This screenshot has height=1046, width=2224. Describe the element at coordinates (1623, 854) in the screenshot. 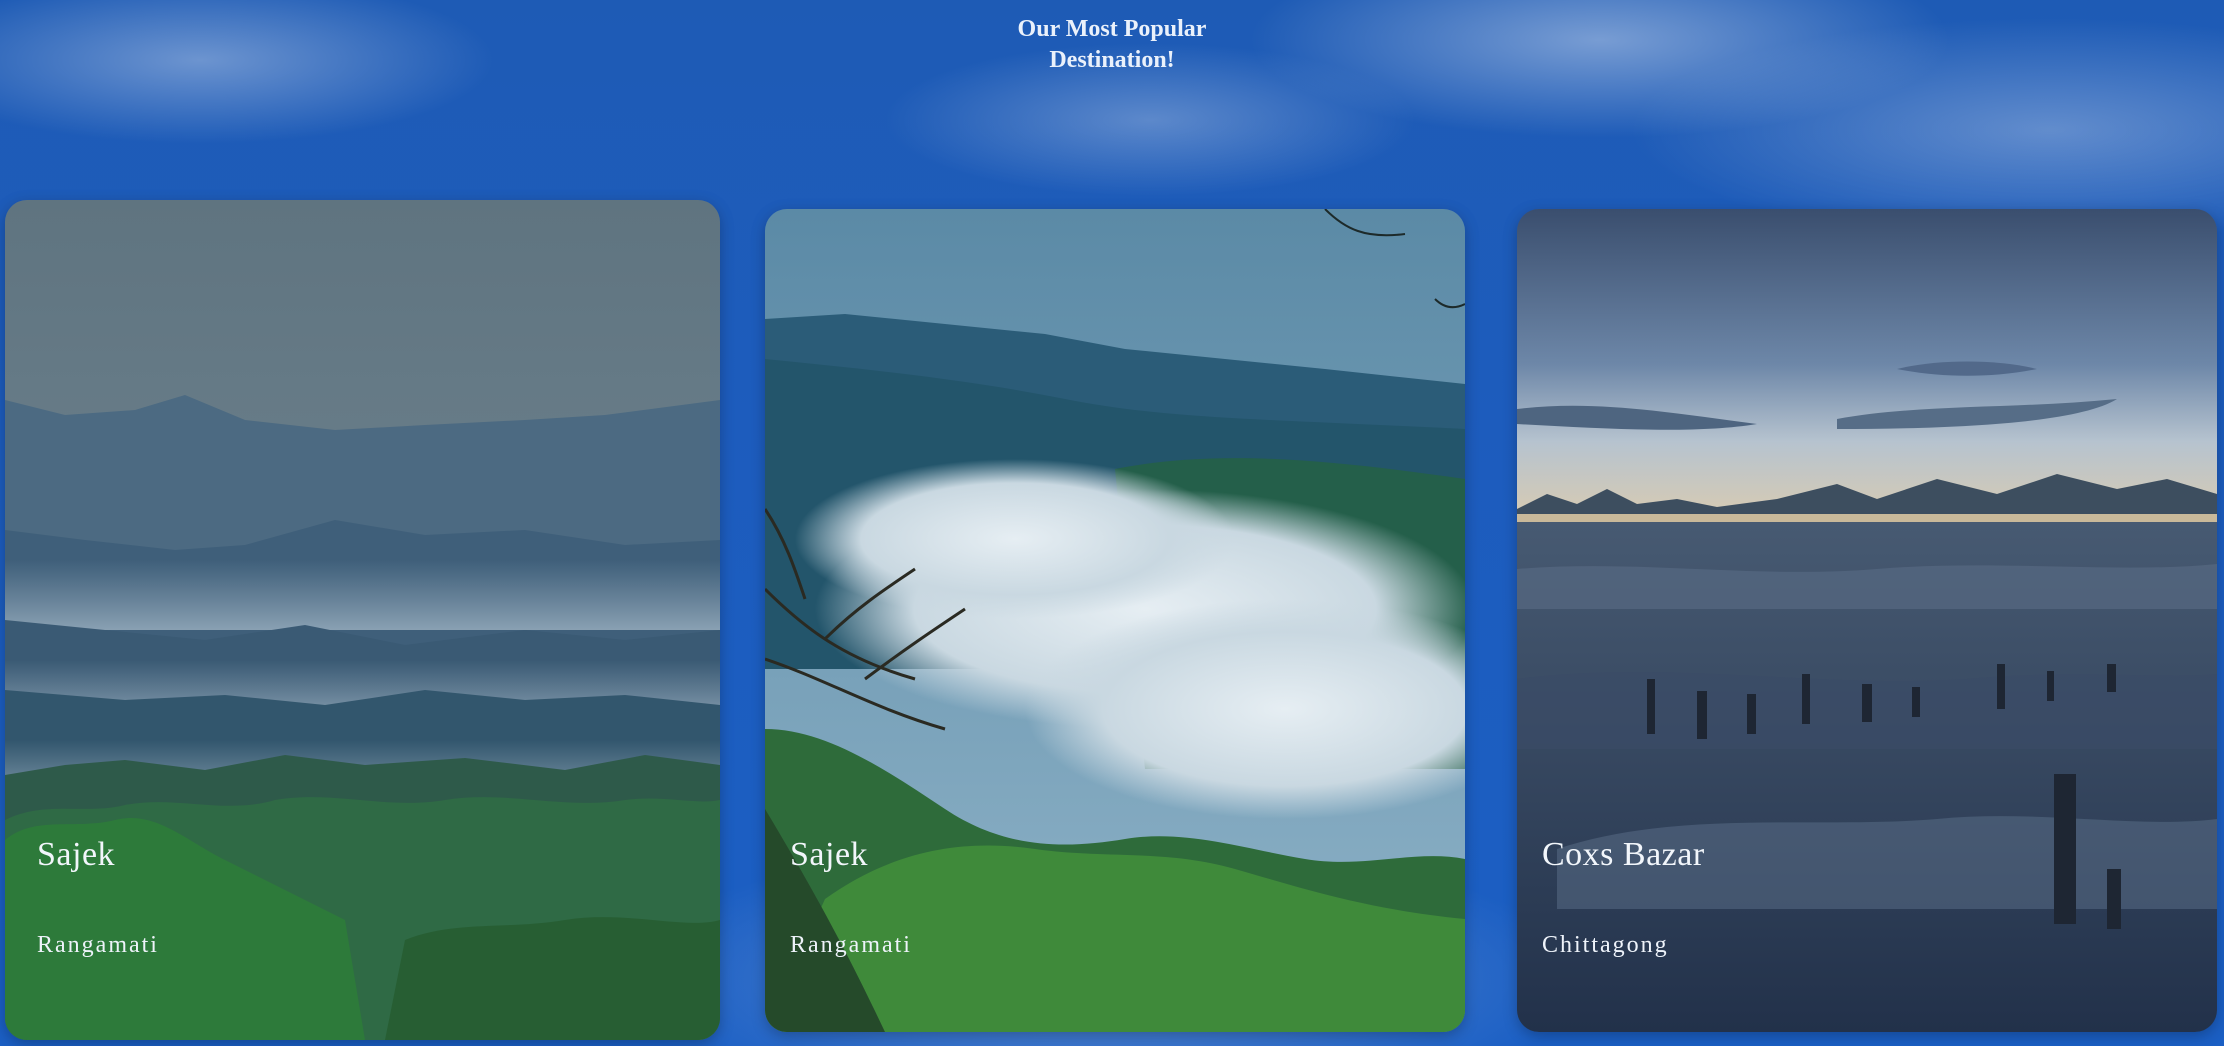

I see `destination-name: Coxs Bazar` at that location.